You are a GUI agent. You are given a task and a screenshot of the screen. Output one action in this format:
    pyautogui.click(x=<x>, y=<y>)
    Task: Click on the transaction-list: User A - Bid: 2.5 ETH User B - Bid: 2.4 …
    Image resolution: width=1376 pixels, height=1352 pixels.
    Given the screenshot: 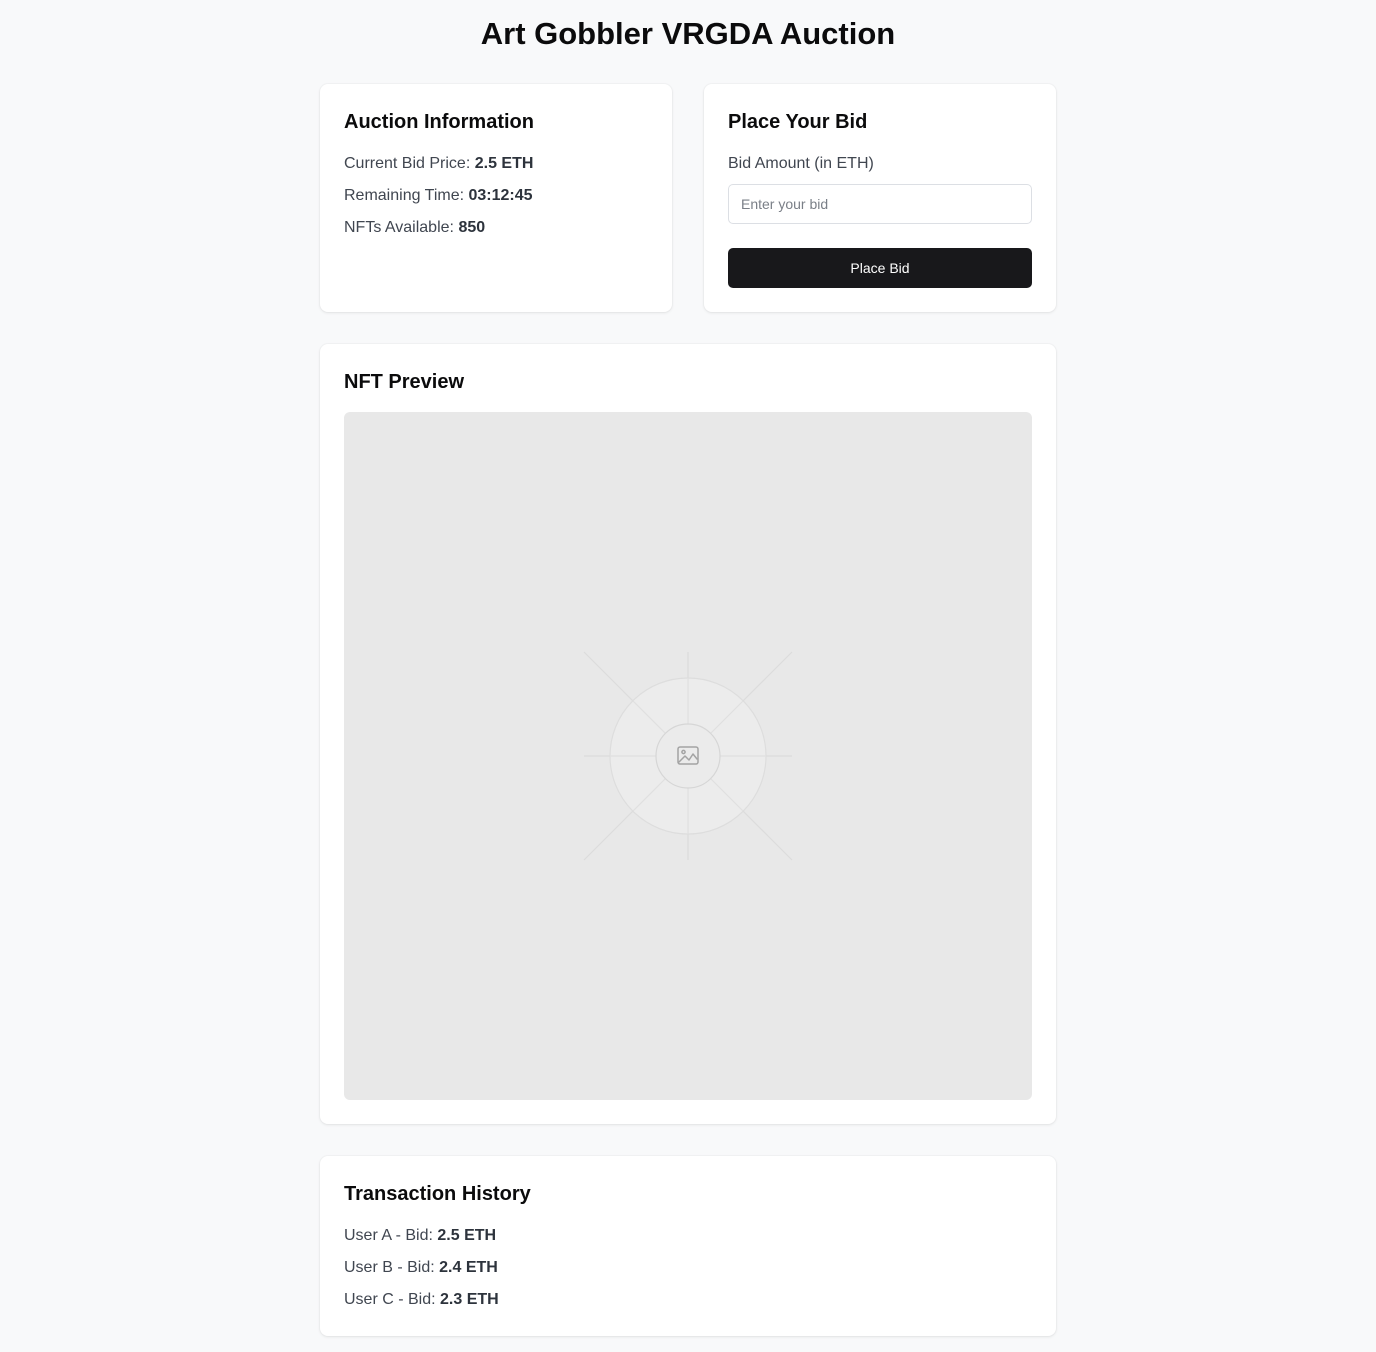 What is the action you would take?
    pyautogui.click(x=688, y=1268)
    